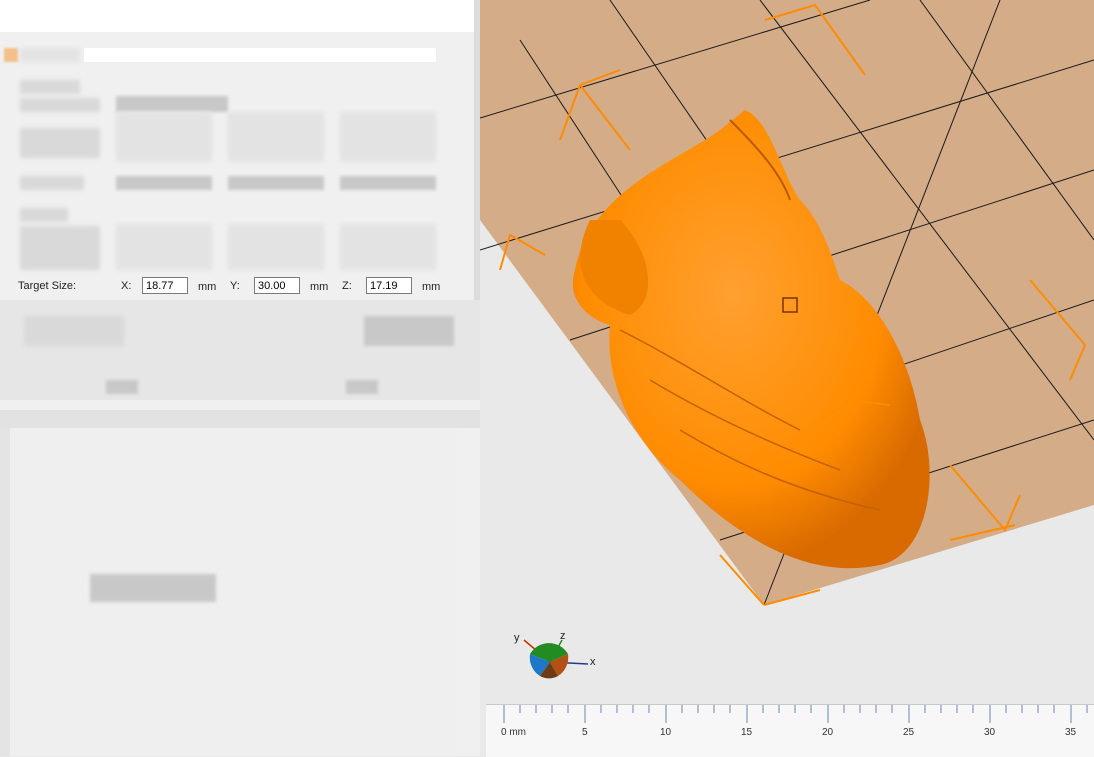 The width and height of the screenshot is (1094, 757). I want to click on ruler-tick-label: 25, so click(909, 732).